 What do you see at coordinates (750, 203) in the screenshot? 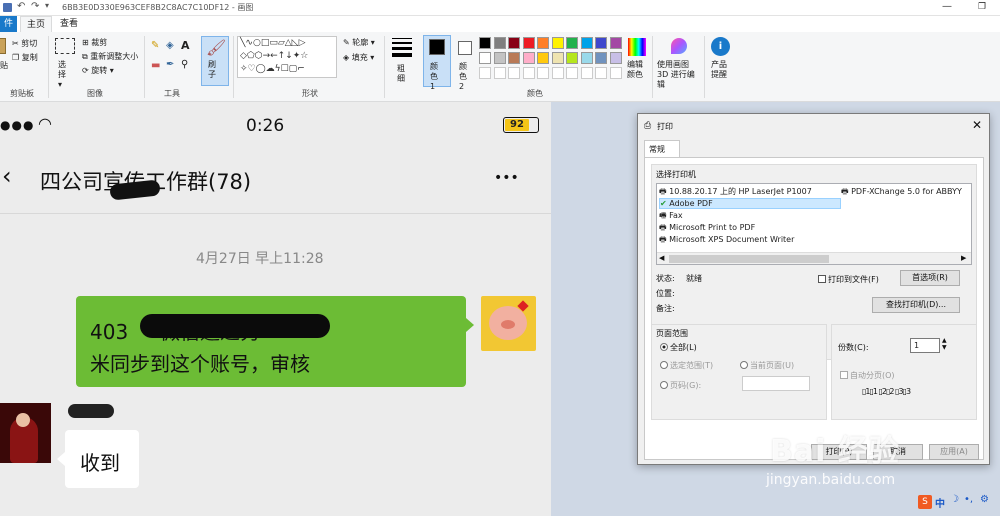
I see `printer-item-selected: ✔ Adobe PDF` at bounding box center [750, 203].